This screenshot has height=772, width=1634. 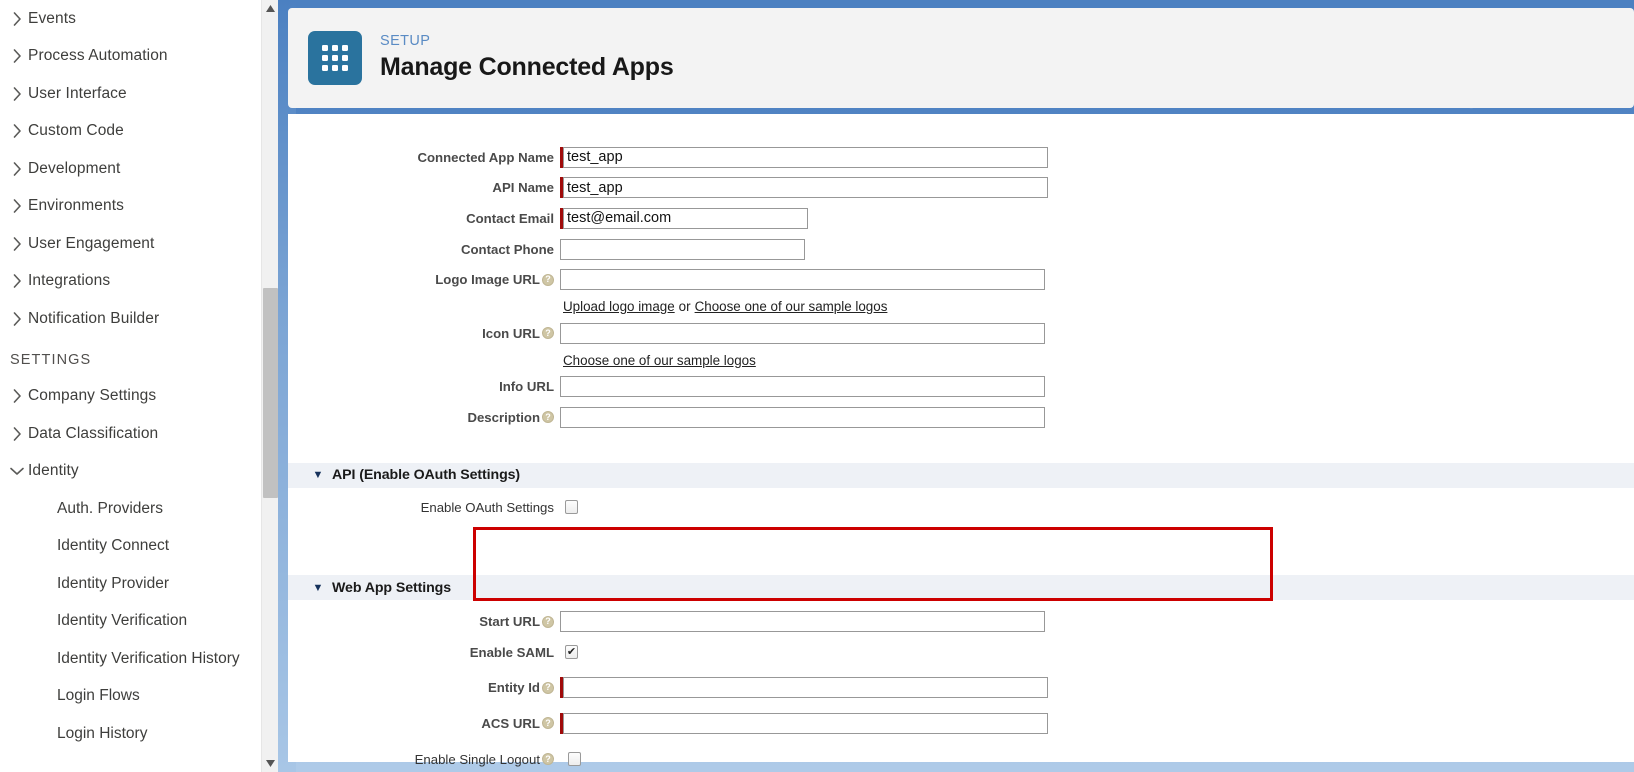 I want to click on contact-email-input, so click(x=685, y=218).